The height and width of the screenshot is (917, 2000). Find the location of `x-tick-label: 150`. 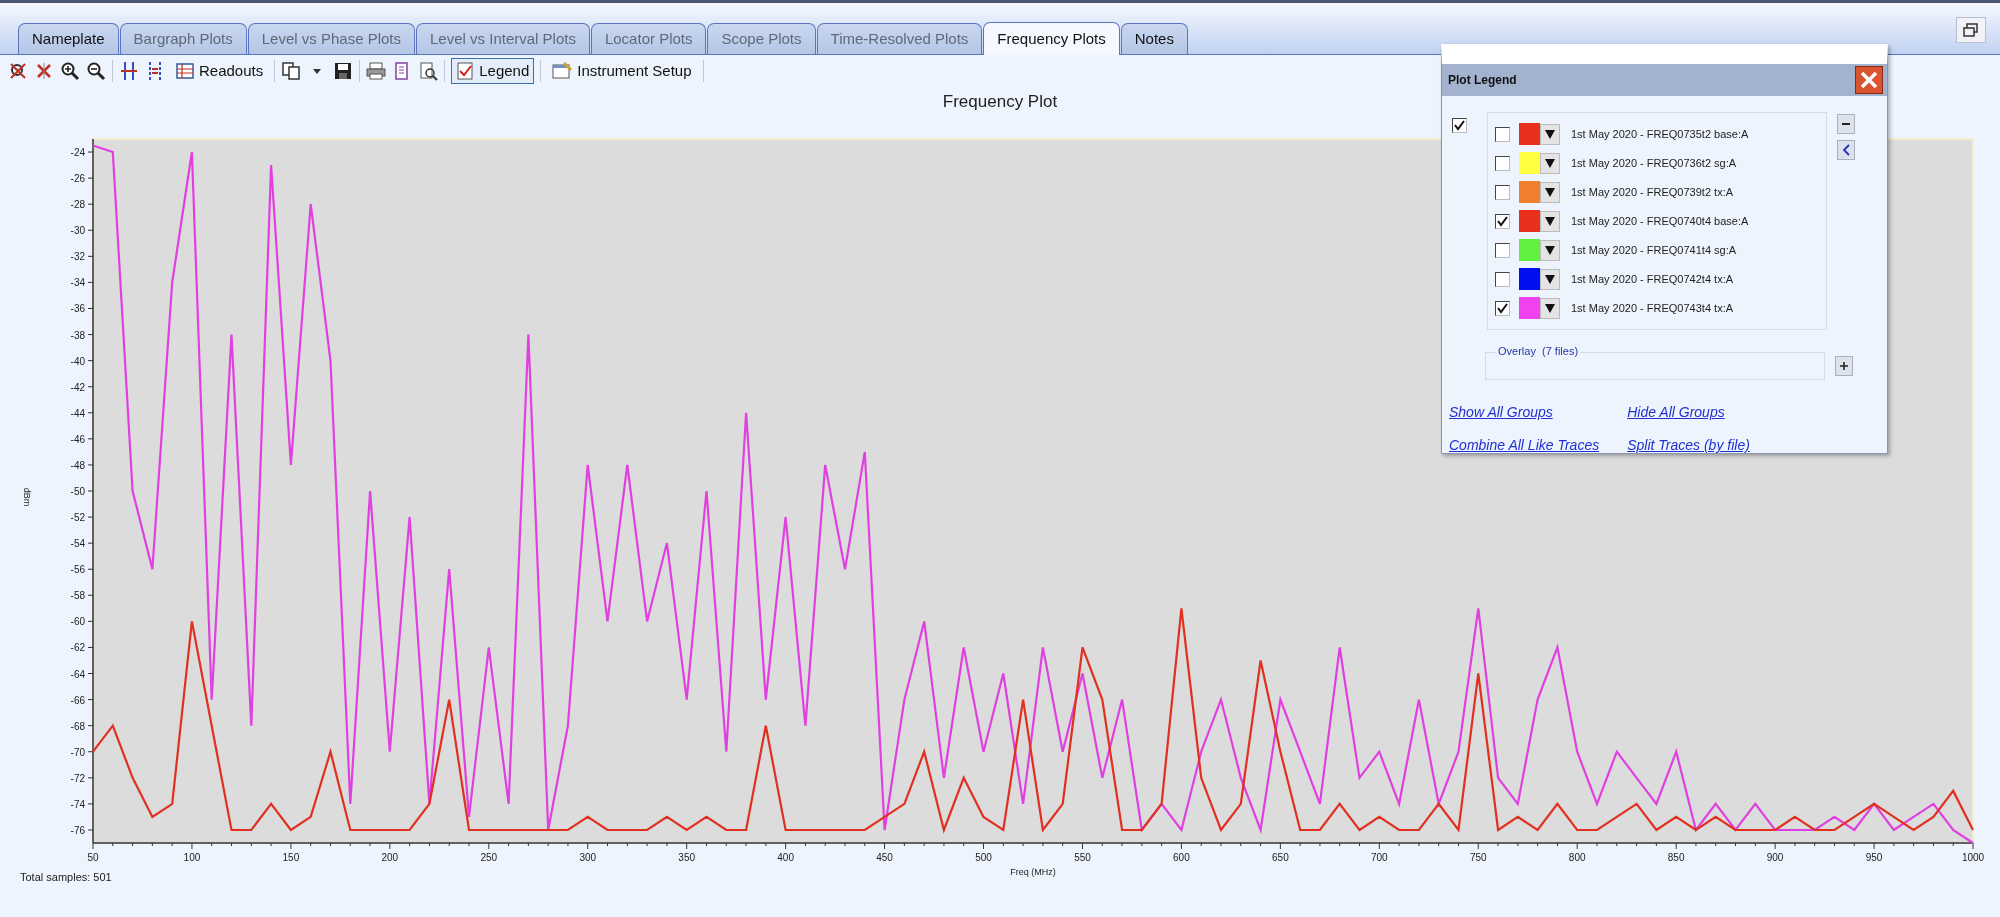

x-tick-label: 150 is located at coordinates (291, 857).